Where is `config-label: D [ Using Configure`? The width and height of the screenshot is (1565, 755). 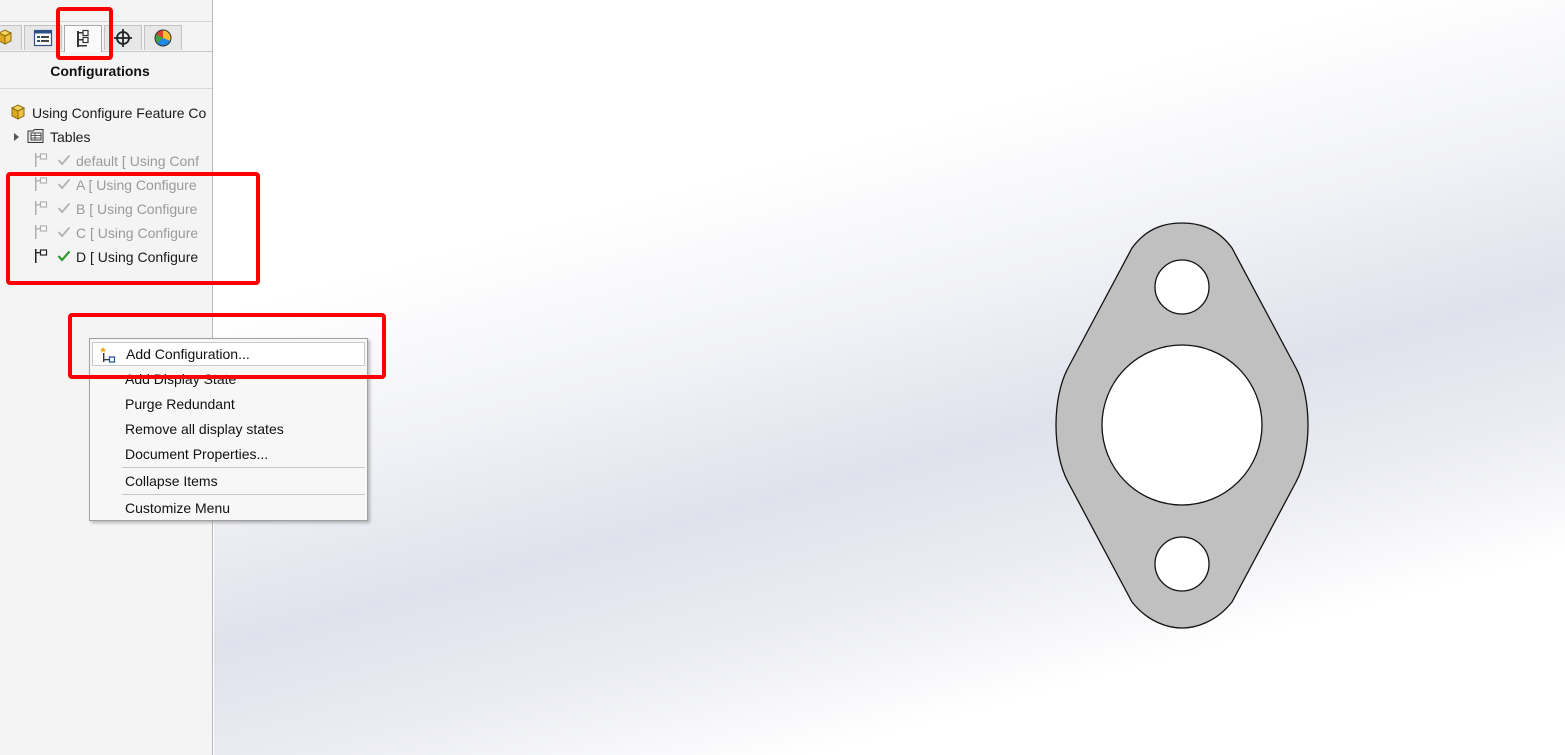
config-label: D [ Using Configure is located at coordinates (137, 257).